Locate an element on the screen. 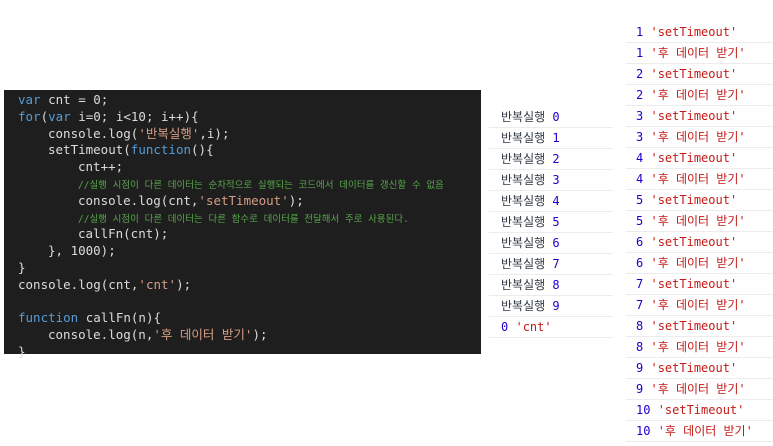 This screenshot has width=773, height=446. code-line: console.log(n,'후 데이터 받기'); is located at coordinates (249, 335).